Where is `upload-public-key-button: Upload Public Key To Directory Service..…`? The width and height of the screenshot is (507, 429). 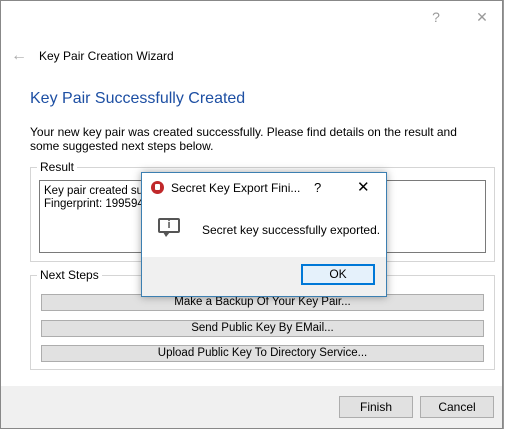 upload-public-key-button: Upload Public Key To Directory Service..… is located at coordinates (262, 353).